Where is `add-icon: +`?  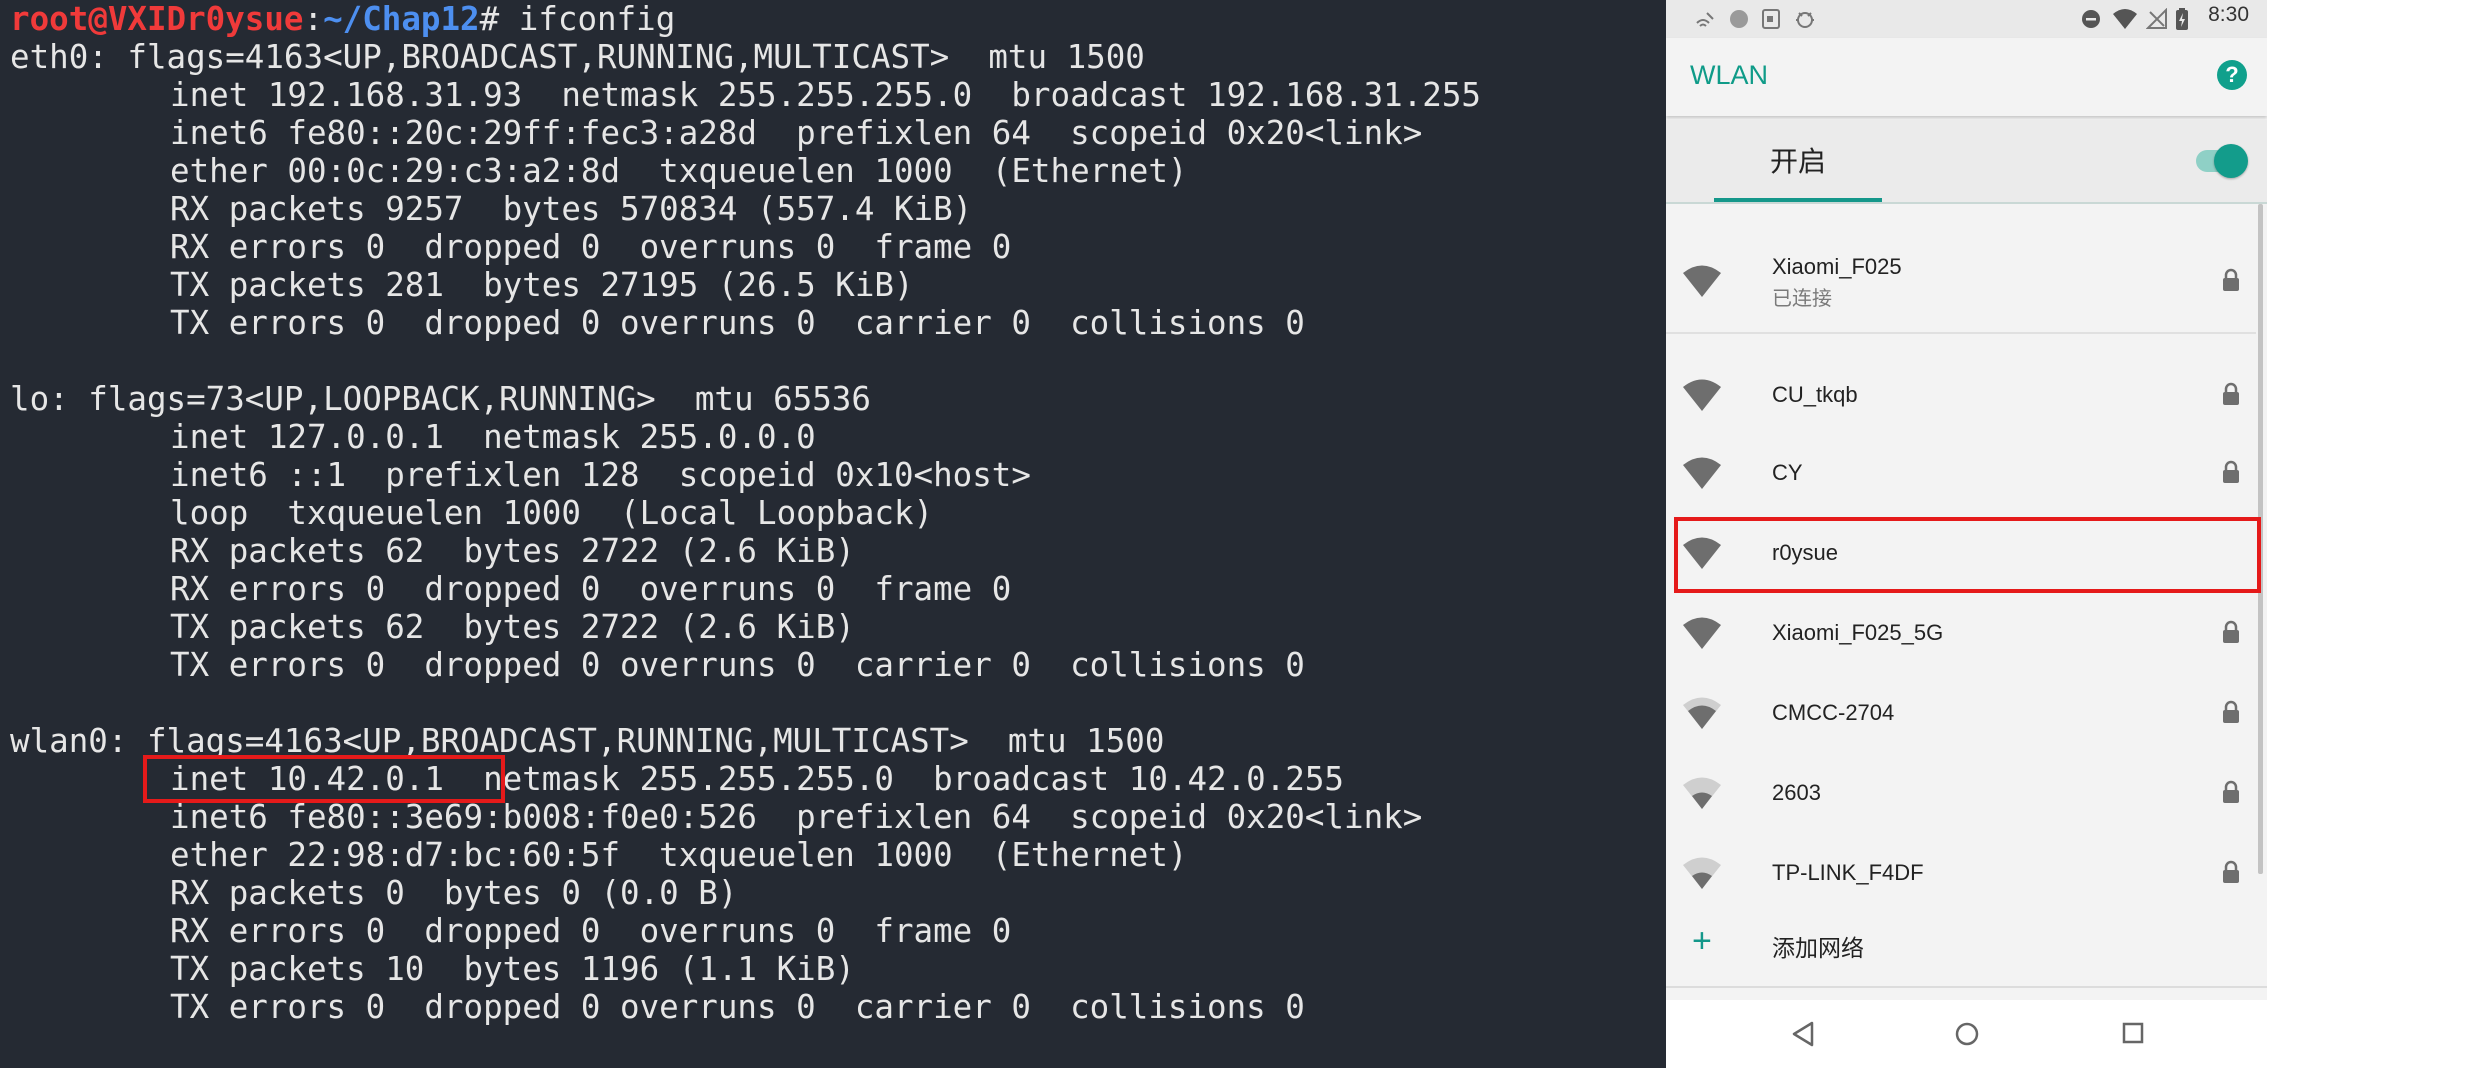 add-icon: + is located at coordinates (1702, 941).